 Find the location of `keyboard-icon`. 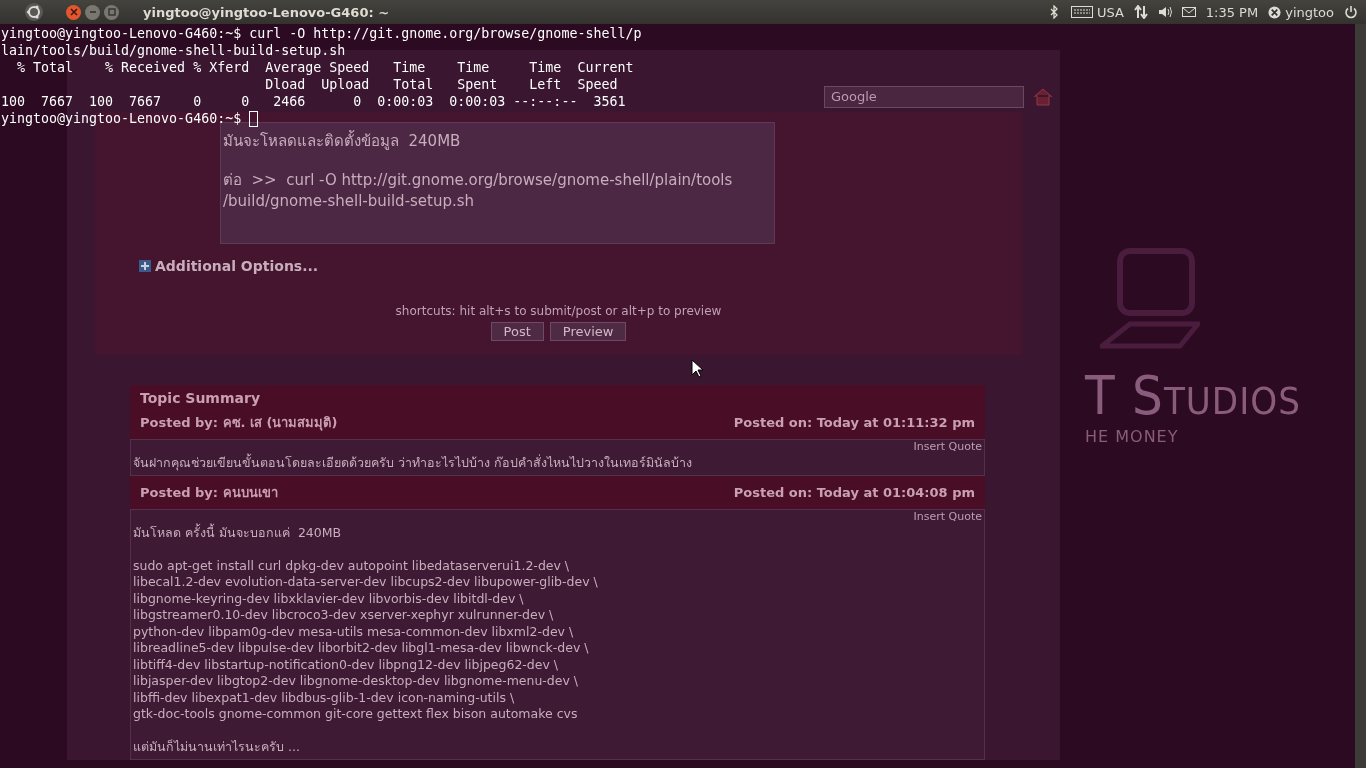

keyboard-icon is located at coordinates (1081, 12).